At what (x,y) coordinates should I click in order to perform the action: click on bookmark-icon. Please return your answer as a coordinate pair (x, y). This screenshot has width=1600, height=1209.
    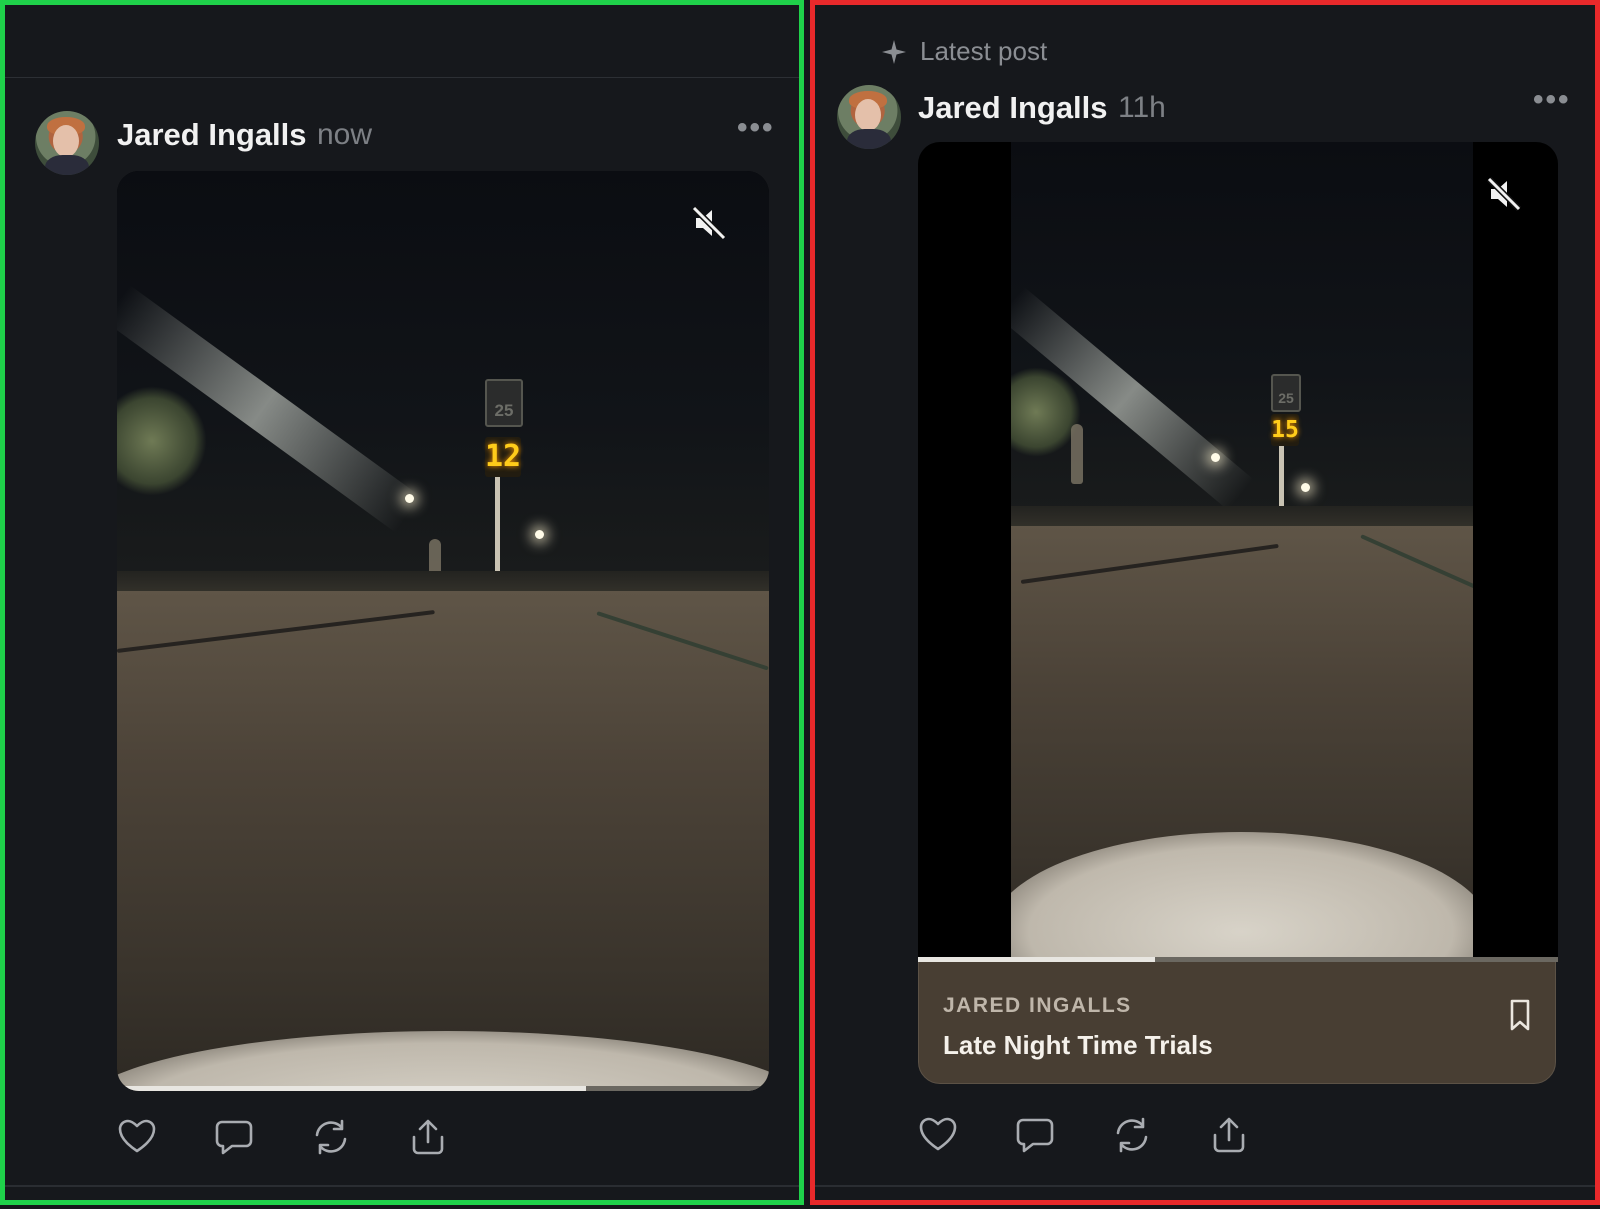
    Looking at the image, I should click on (1520, 1015).